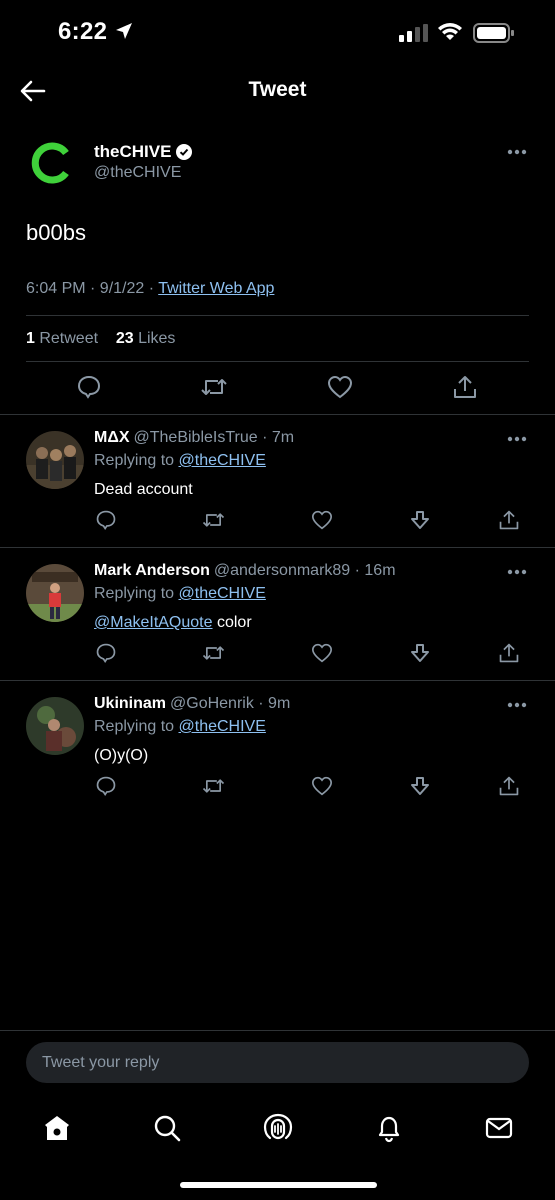  Describe the element at coordinates (153, 622) in the screenshot. I see `mention-link: @MakeItAQuote` at that location.